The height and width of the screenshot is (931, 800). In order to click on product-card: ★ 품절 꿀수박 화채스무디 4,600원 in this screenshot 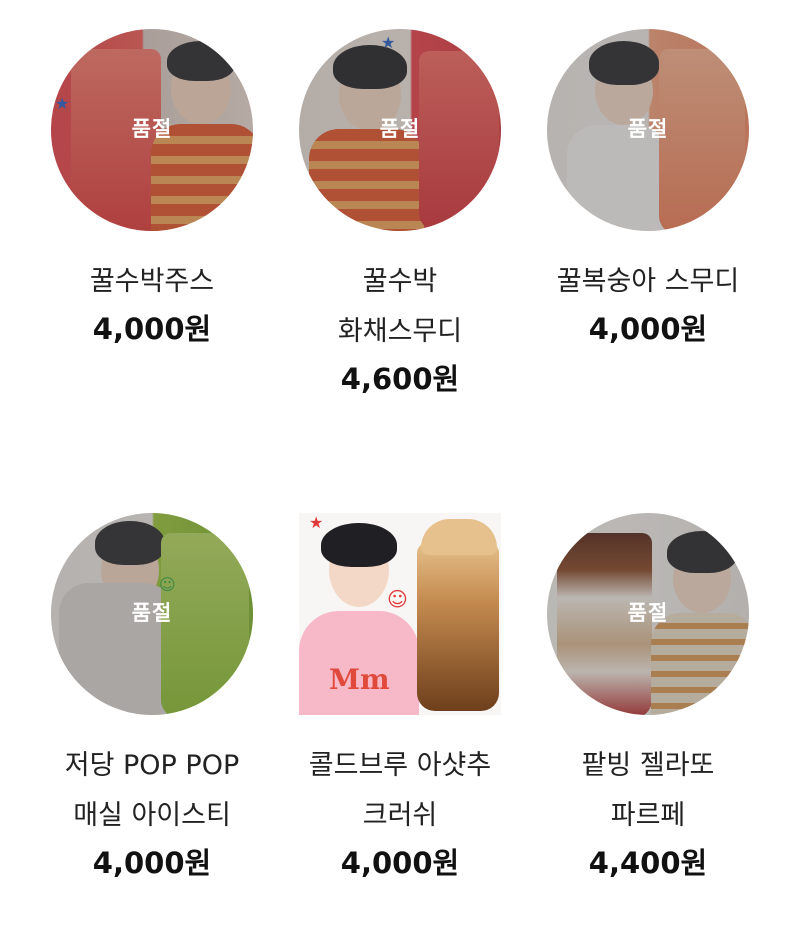, I will do `click(400, 214)`.